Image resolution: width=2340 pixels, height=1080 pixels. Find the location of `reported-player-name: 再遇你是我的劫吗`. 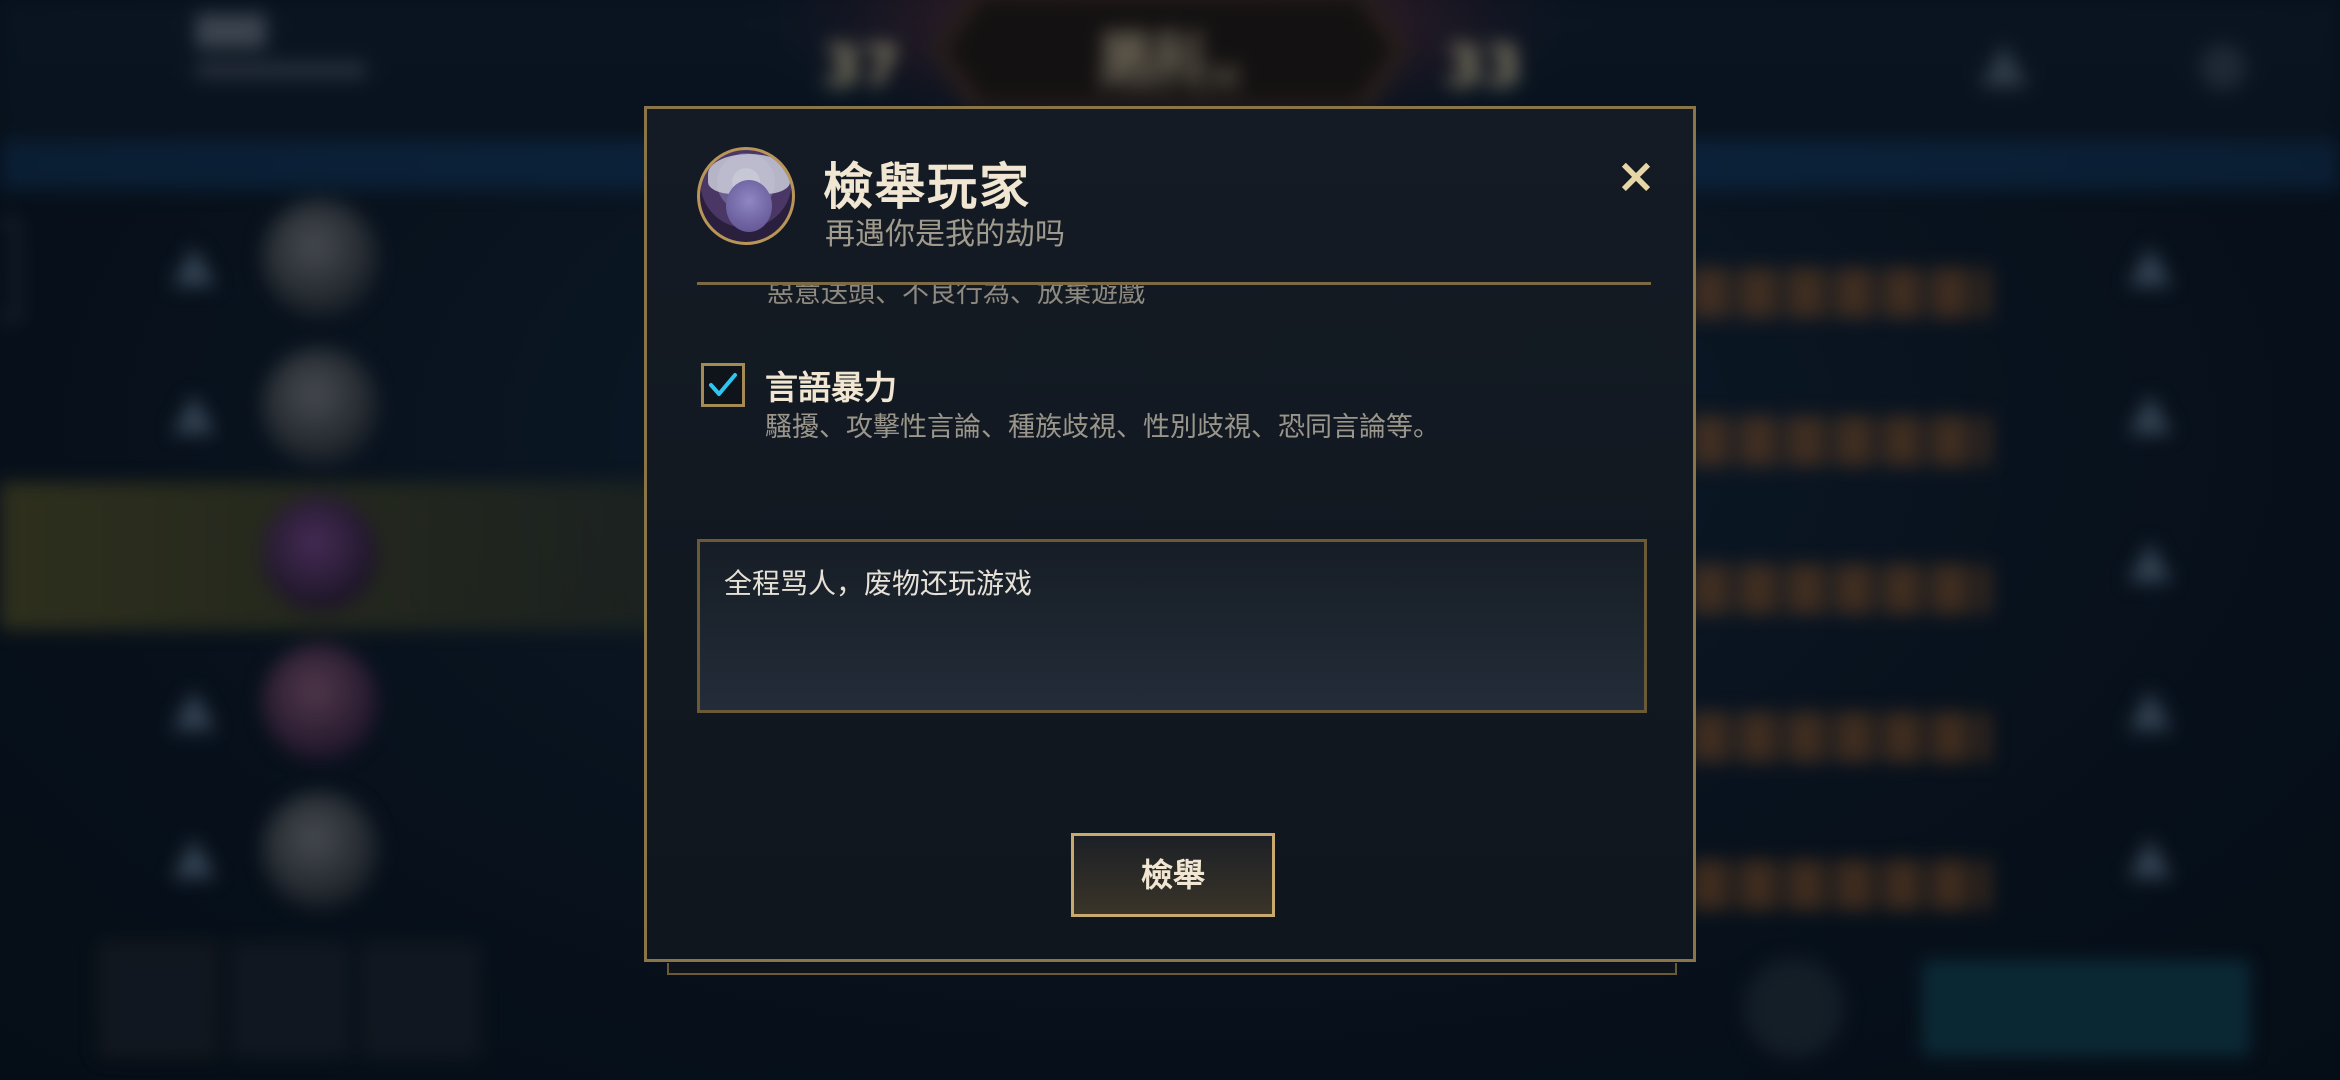

reported-player-name: 再遇你是我的劫吗 is located at coordinates (945, 234).